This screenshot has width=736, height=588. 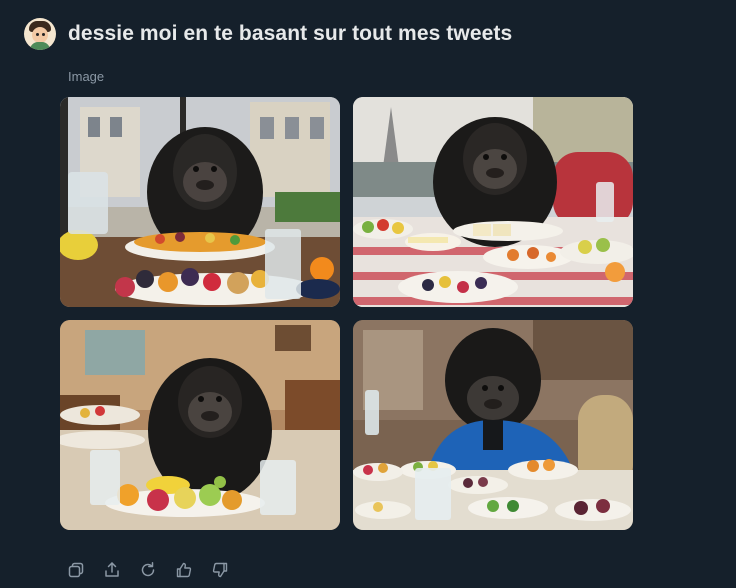 I want to click on gorilla-dining-paris-terrace-image, so click(x=493, y=202).